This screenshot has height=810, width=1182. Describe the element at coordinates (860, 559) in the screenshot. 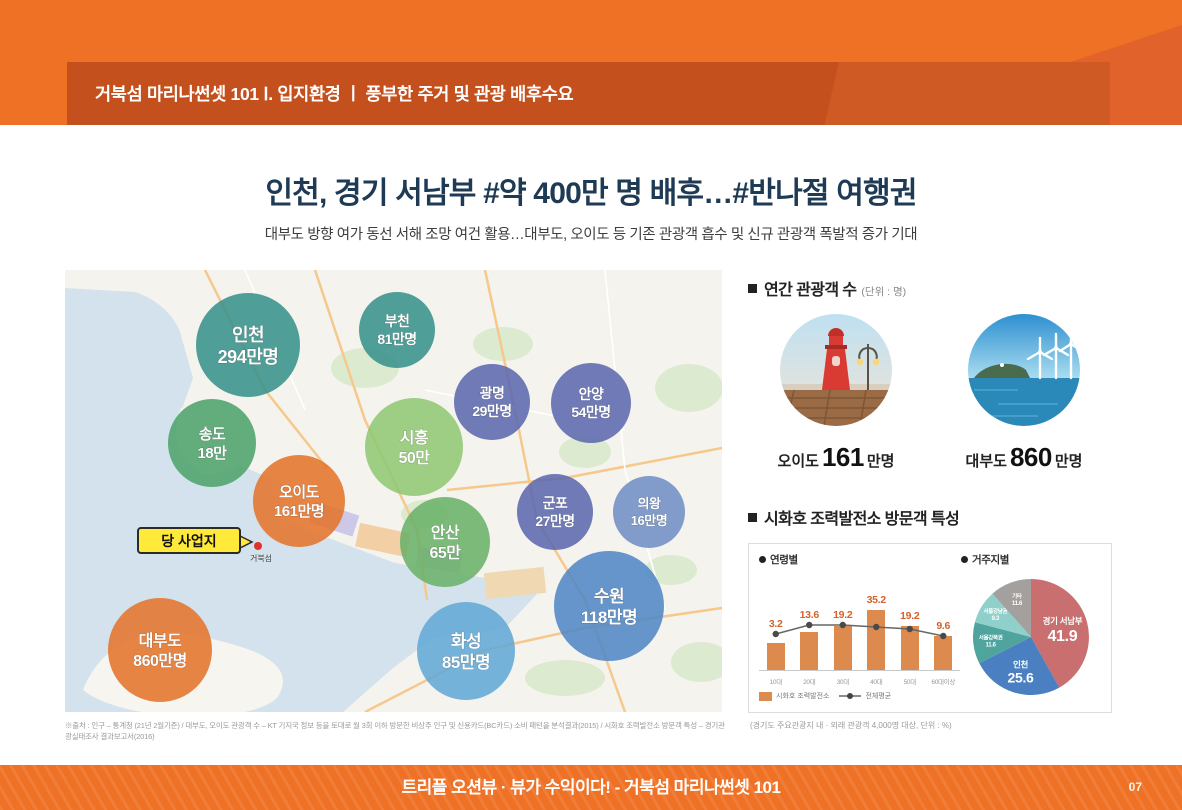

I see `age-chart-title: 연령별` at that location.